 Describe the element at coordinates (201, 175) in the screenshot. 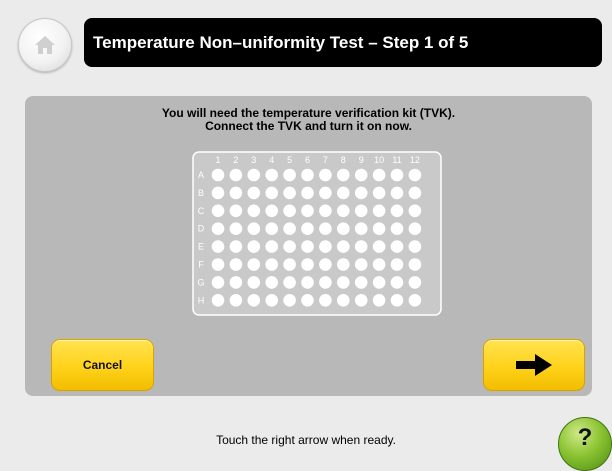

I see `plate-row-label: A` at that location.